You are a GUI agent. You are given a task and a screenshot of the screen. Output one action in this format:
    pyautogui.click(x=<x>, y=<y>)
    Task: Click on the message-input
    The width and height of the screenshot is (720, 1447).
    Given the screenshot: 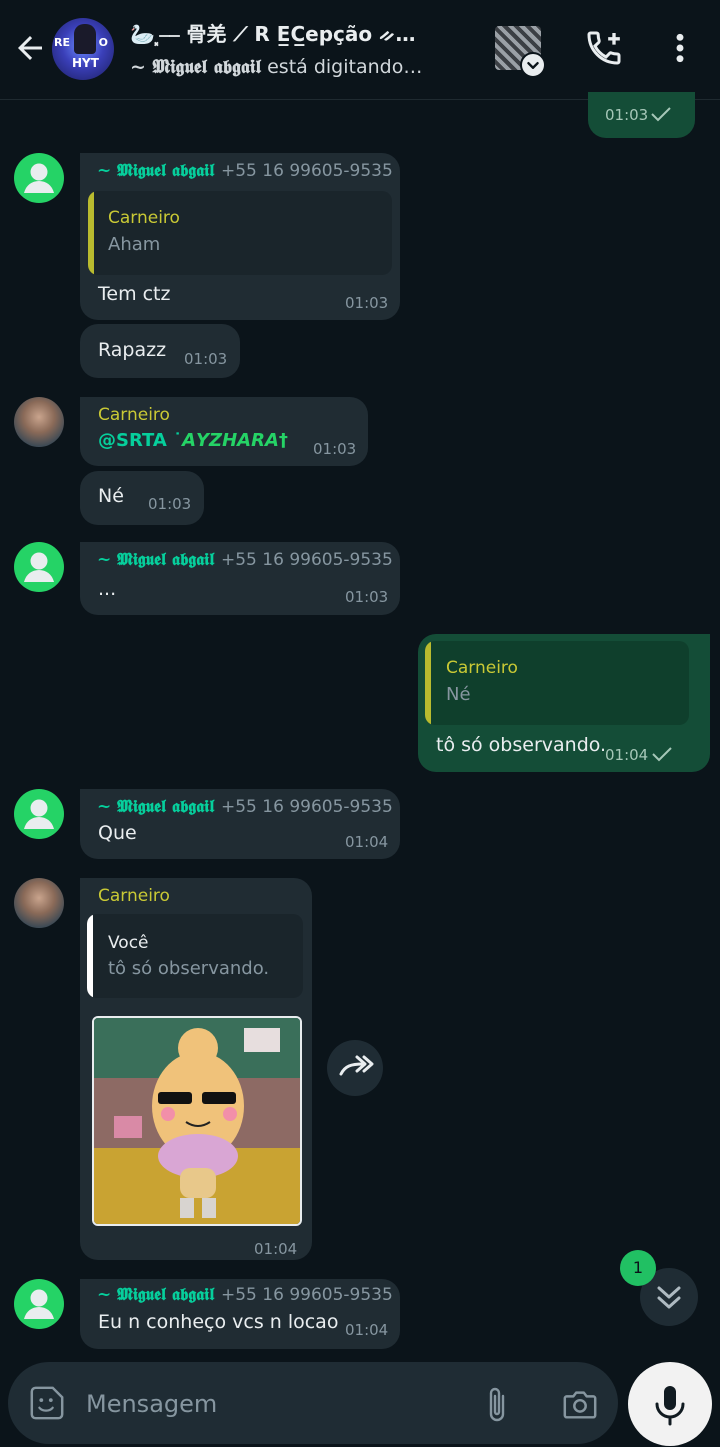 What is the action you would take?
    pyautogui.click(x=266, y=1404)
    